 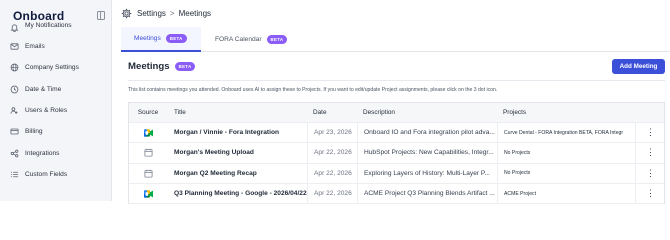 What do you see at coordinates (395, 39) in the screenshot?
I see `tab-bar: Meetings BETA FORA Calendar BETA` at bounding box center [395, 39].